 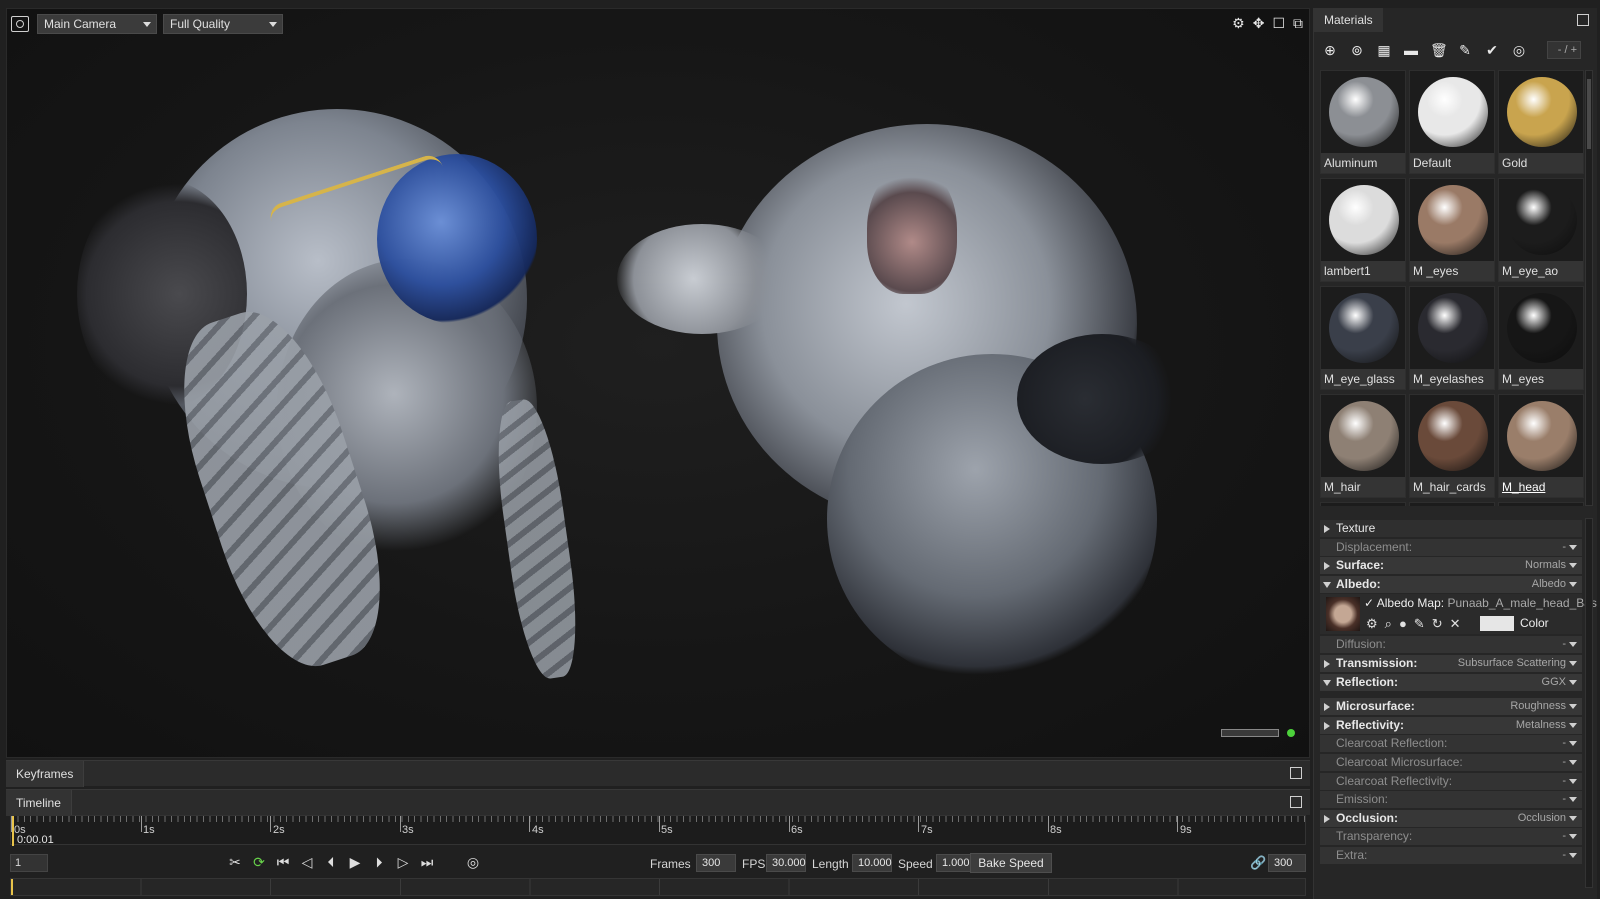 I want to click on step-back-icon: ⏴, so click(x=331, y=862).